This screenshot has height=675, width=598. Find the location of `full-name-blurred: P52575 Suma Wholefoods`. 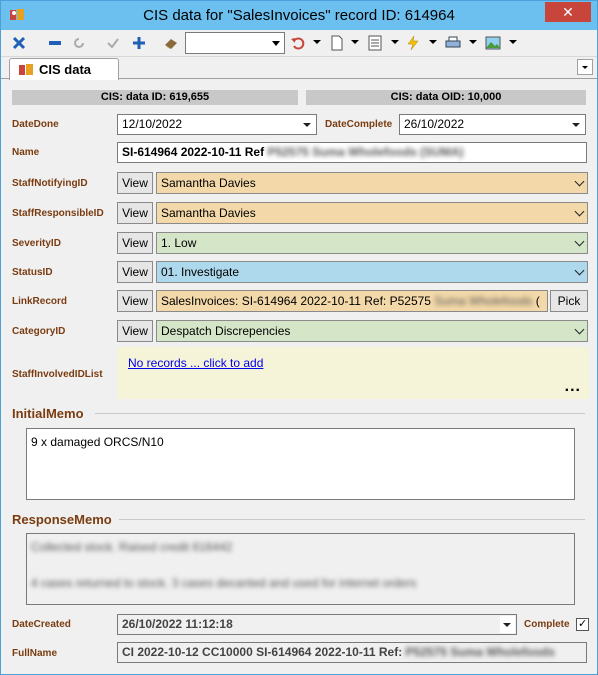

full-name-blurred: P52575 Suma Wholefoods is located at coordinates (480, 652).